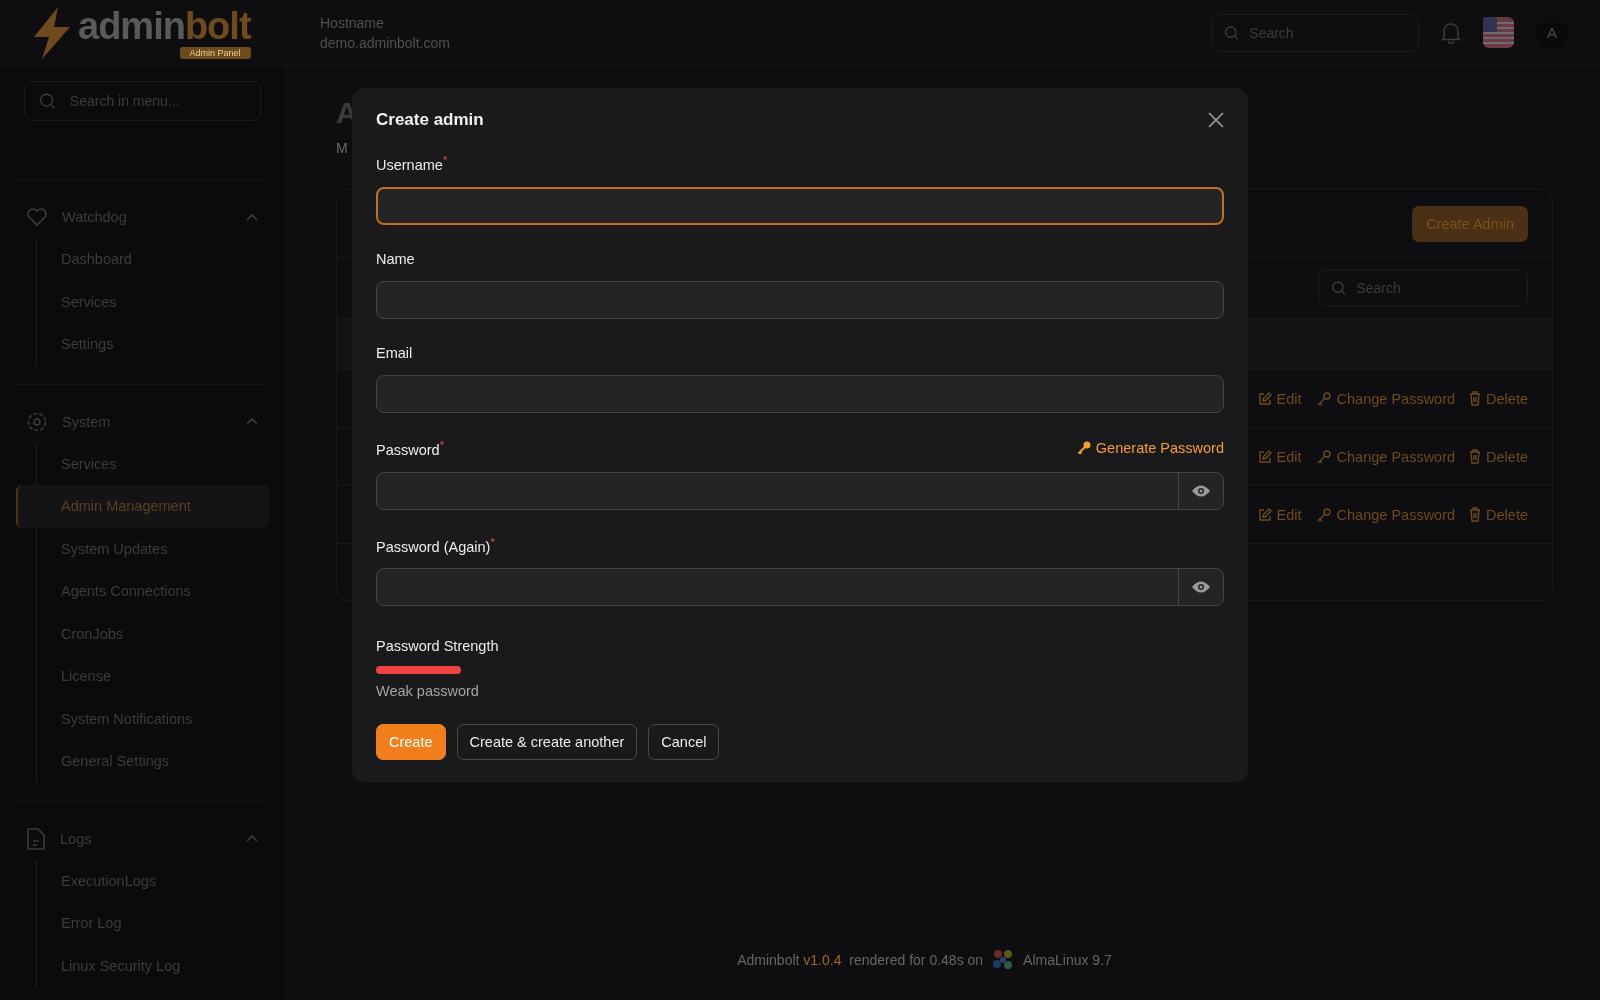  Describe the element at coordinates (394, 352) in the screenshot. I see `field-label: Email` at that location.